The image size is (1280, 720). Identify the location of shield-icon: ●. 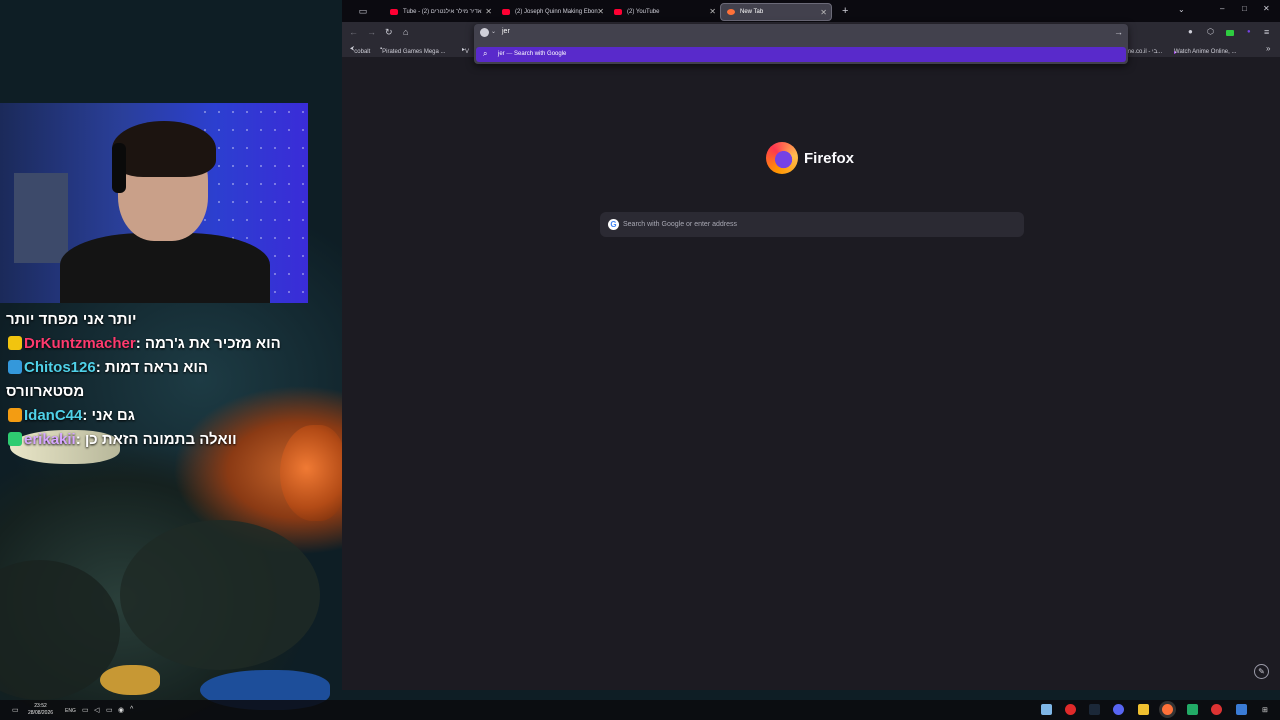
(1190, 31).